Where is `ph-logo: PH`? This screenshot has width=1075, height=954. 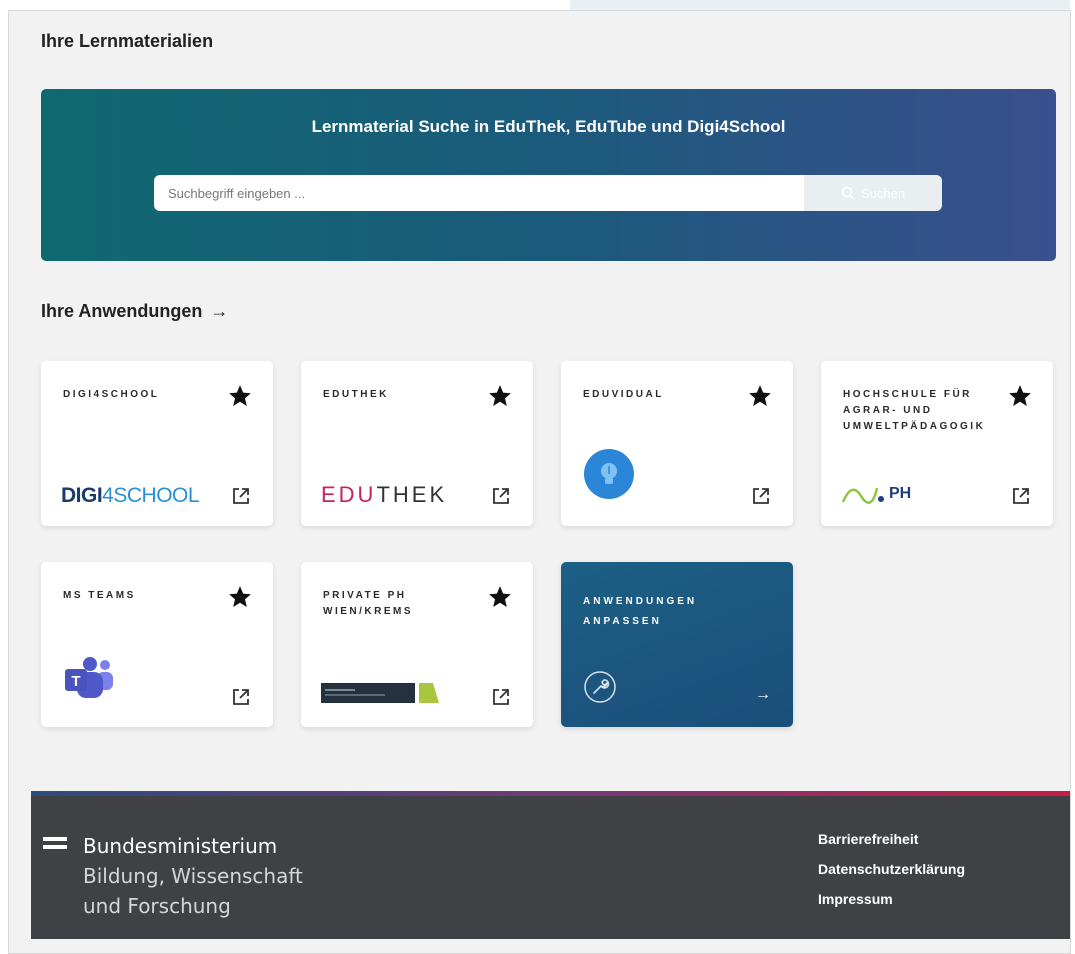
ph-logo: PH is located at coordinates (876, 494).